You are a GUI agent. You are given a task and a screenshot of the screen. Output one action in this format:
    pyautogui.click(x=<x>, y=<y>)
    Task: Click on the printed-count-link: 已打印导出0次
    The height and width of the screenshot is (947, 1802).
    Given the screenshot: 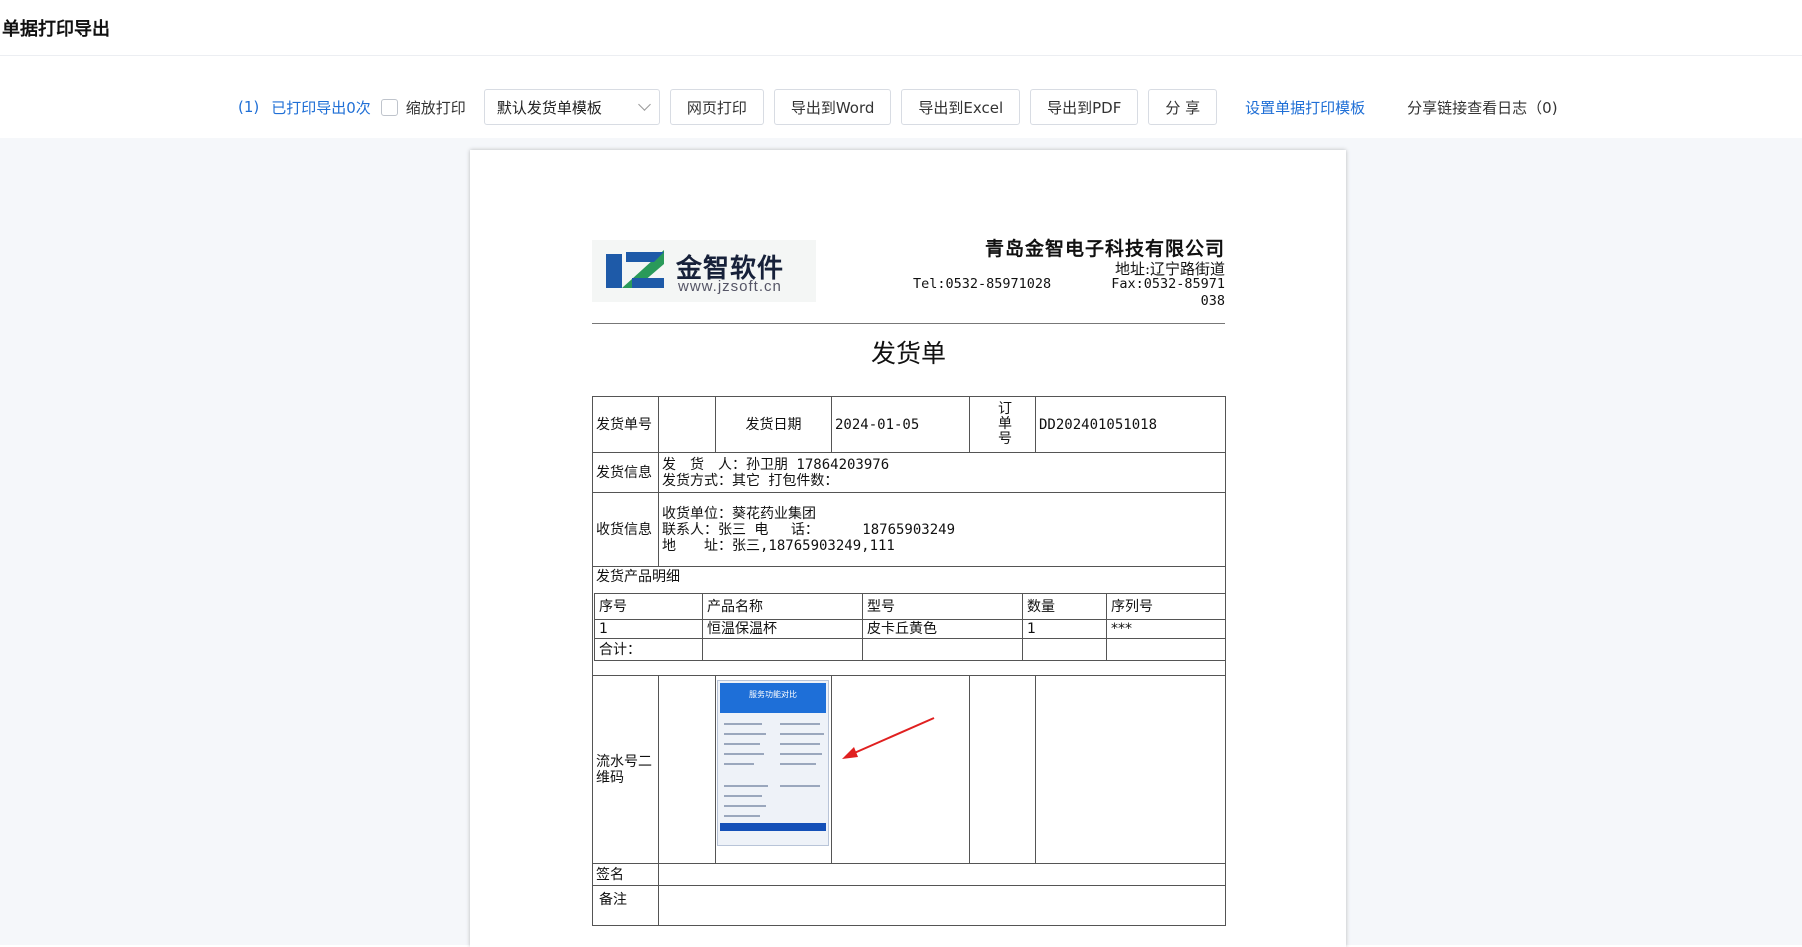 What is the action you would take?
    pyautogui.click(x=321, y=107)
    